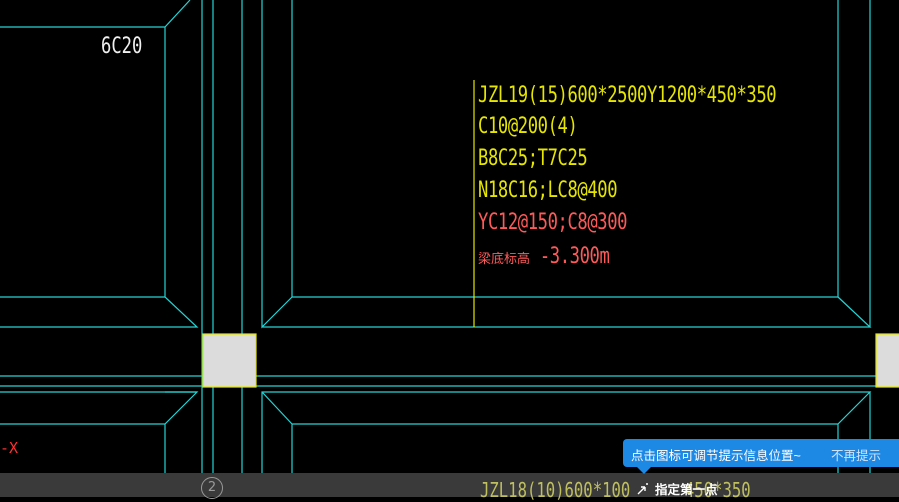  What do you see at coordinates (121, 46) in the screenshot?
I see `rebar-label-top-left: 6C20` at bounding box center [121, 46].